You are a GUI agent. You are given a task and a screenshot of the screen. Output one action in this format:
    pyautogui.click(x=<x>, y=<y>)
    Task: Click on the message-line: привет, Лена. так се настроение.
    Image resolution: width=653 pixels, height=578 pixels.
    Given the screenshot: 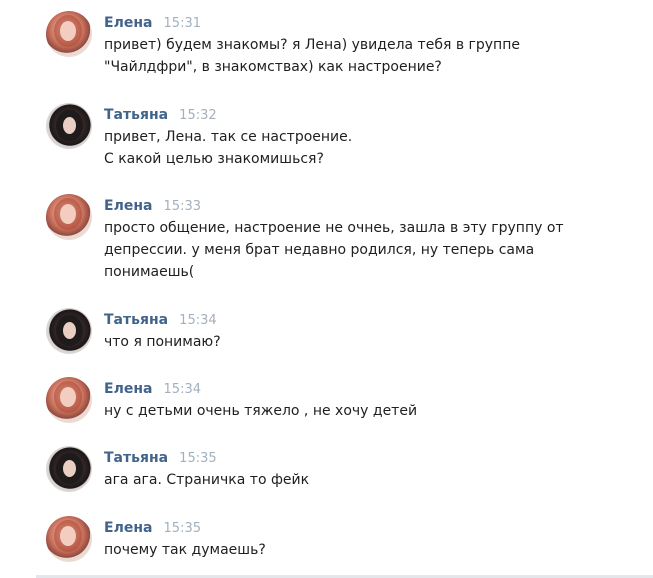 What is the action you would take?
    pyautogui.click(x=228, y=137)
    